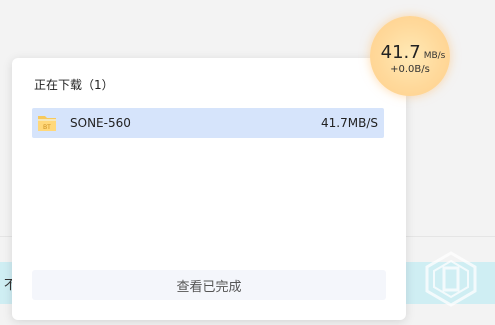 The height and width of the screenshot is (325, 495). What do you see at coordinates (451, 279) in the screenshot?
I see `watermark-logo-icon` at bounding box center [451, 279].